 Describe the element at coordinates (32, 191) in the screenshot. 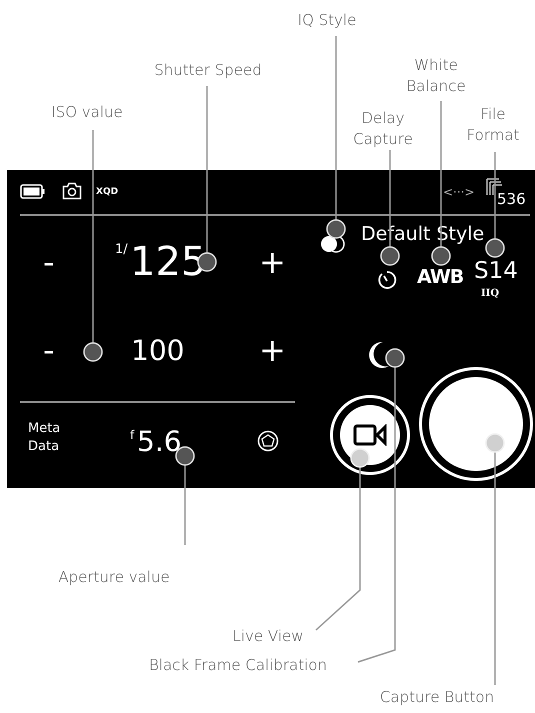

I see `battery-icon` at that location.